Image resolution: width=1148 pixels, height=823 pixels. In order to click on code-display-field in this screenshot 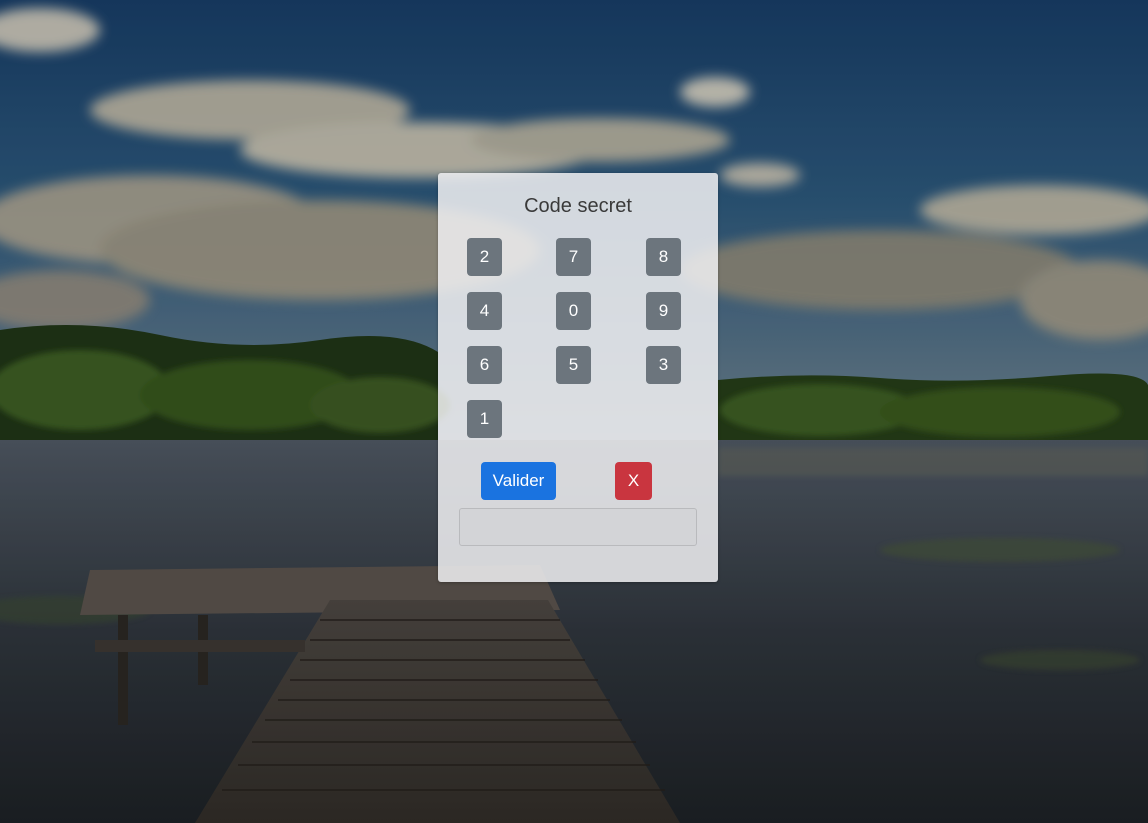, I will do `click(578, 527)`.